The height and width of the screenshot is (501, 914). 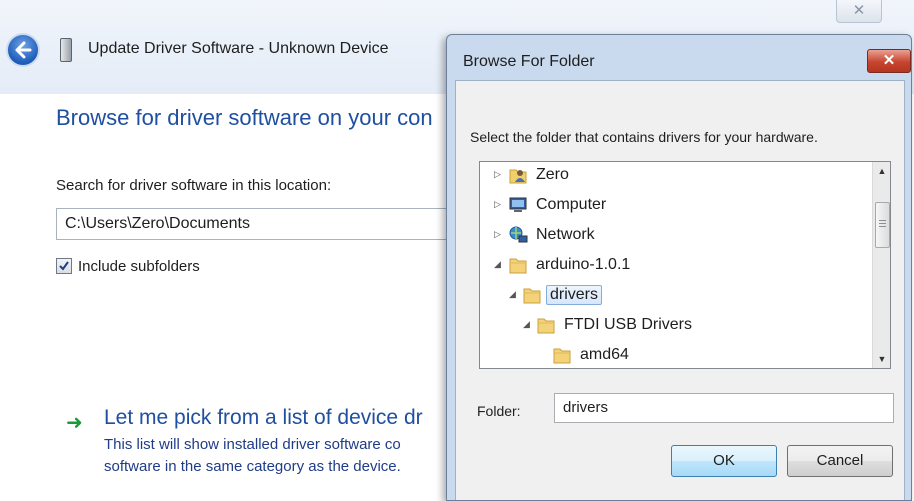 What do you see at coordinates (238, 48) in the screenshot?
I see `wizard-title: Update Driver Software - Unknown Device` at bounding box center [238, 48].